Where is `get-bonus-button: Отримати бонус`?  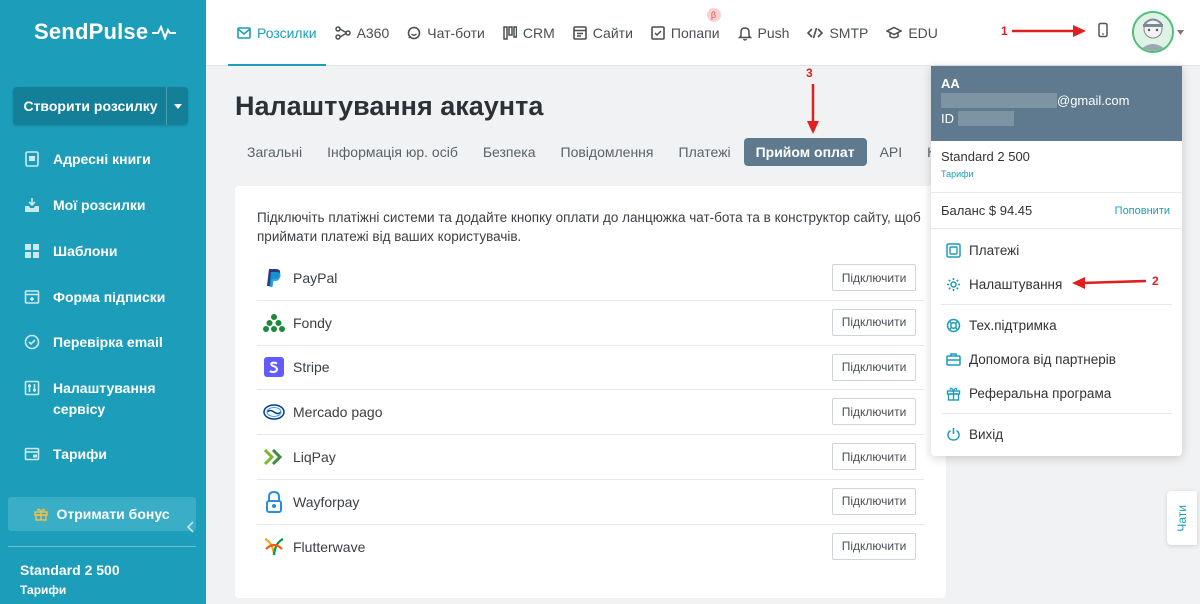
get-bonus-button: Отримати бонус is located at coordinates (102, 514).